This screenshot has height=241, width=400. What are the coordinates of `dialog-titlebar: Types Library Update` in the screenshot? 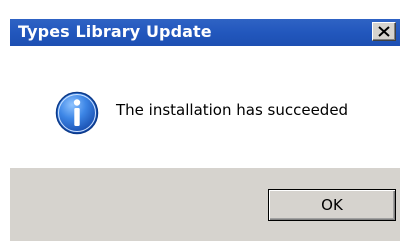 It's located at (205, 32).